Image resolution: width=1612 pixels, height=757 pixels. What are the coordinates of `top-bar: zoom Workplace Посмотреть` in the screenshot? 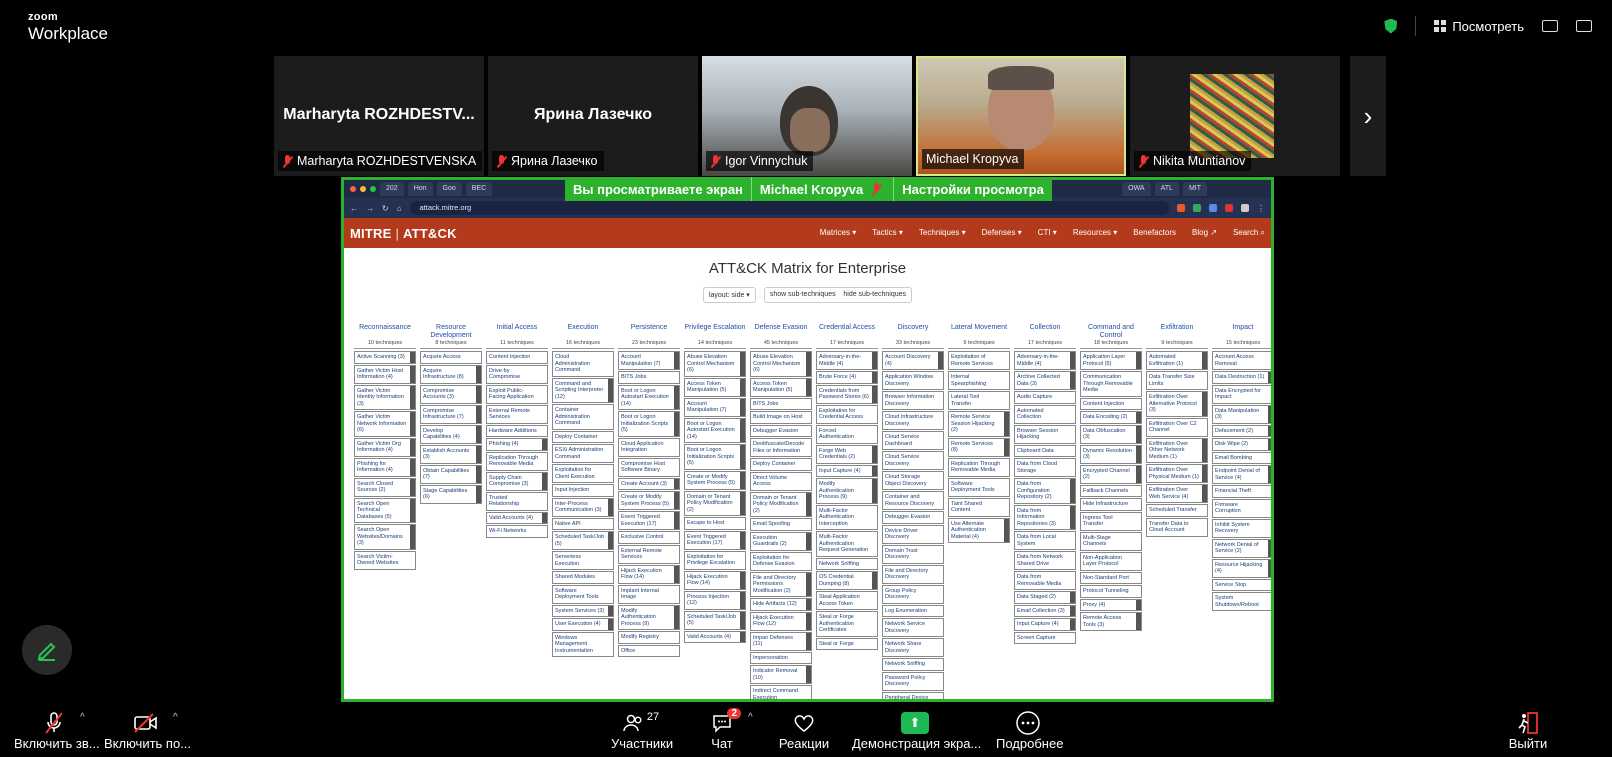 It's located at (806, 26).